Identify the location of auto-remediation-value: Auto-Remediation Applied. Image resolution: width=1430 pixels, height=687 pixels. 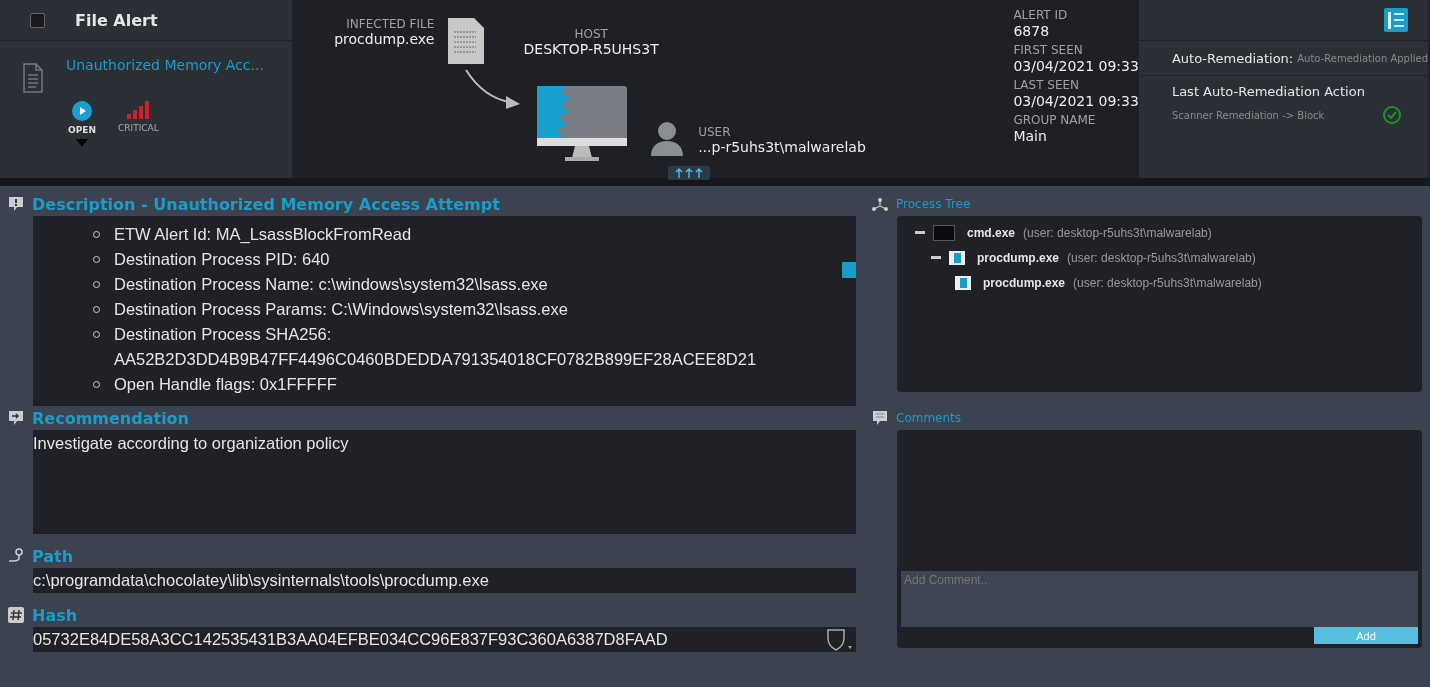
(1362, 58).